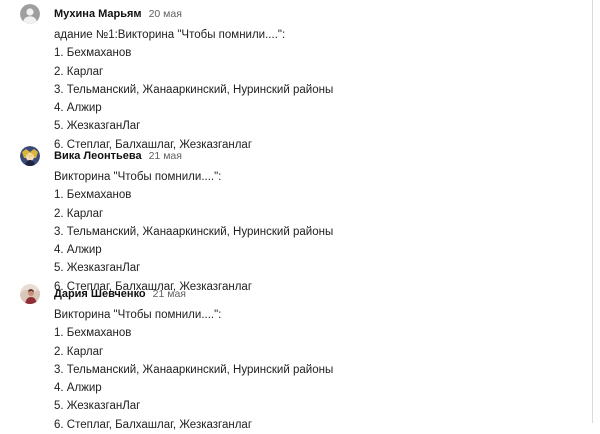  I want to click on photo-avatar-icon, so click(30, 294).